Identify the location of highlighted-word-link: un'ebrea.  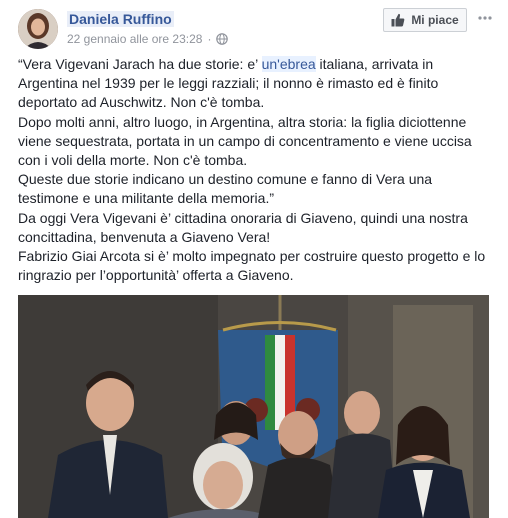
(288, 64).